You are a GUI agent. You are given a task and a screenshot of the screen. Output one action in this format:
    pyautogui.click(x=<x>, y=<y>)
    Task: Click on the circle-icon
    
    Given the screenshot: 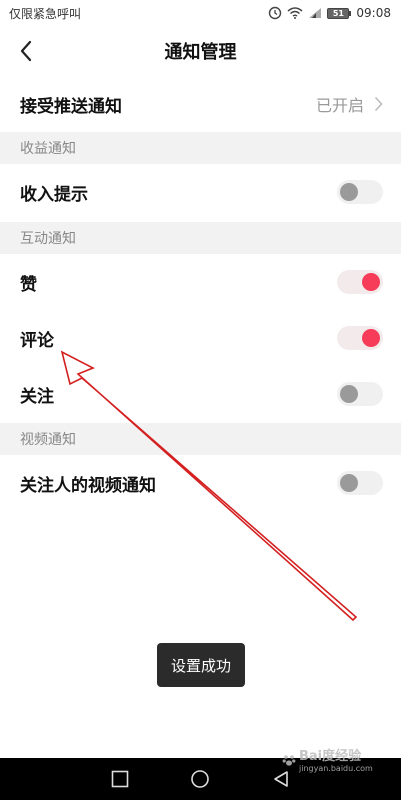 What is the action you would take?
    pyautogui.click(x=200, y=779)
    